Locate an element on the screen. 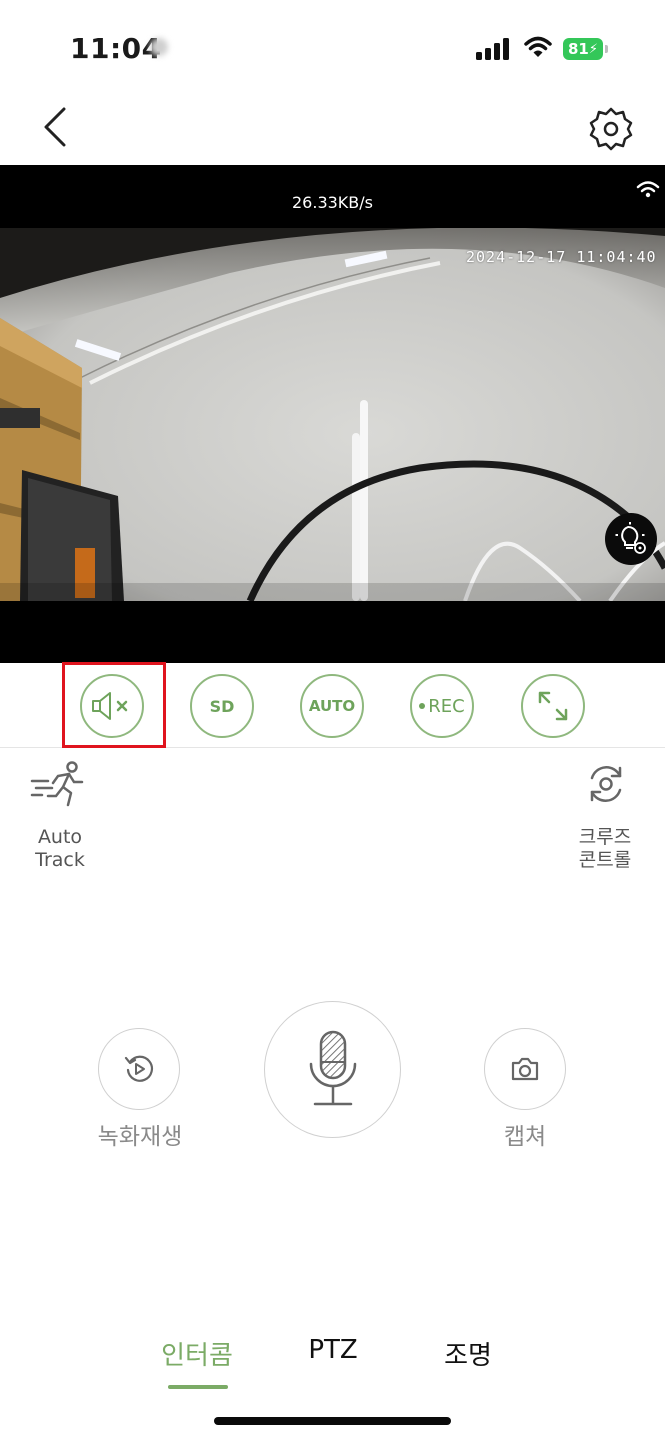 The height and width of the screenshot is (1440, 665). microphone-icon is located at coordinates (332, 1067).